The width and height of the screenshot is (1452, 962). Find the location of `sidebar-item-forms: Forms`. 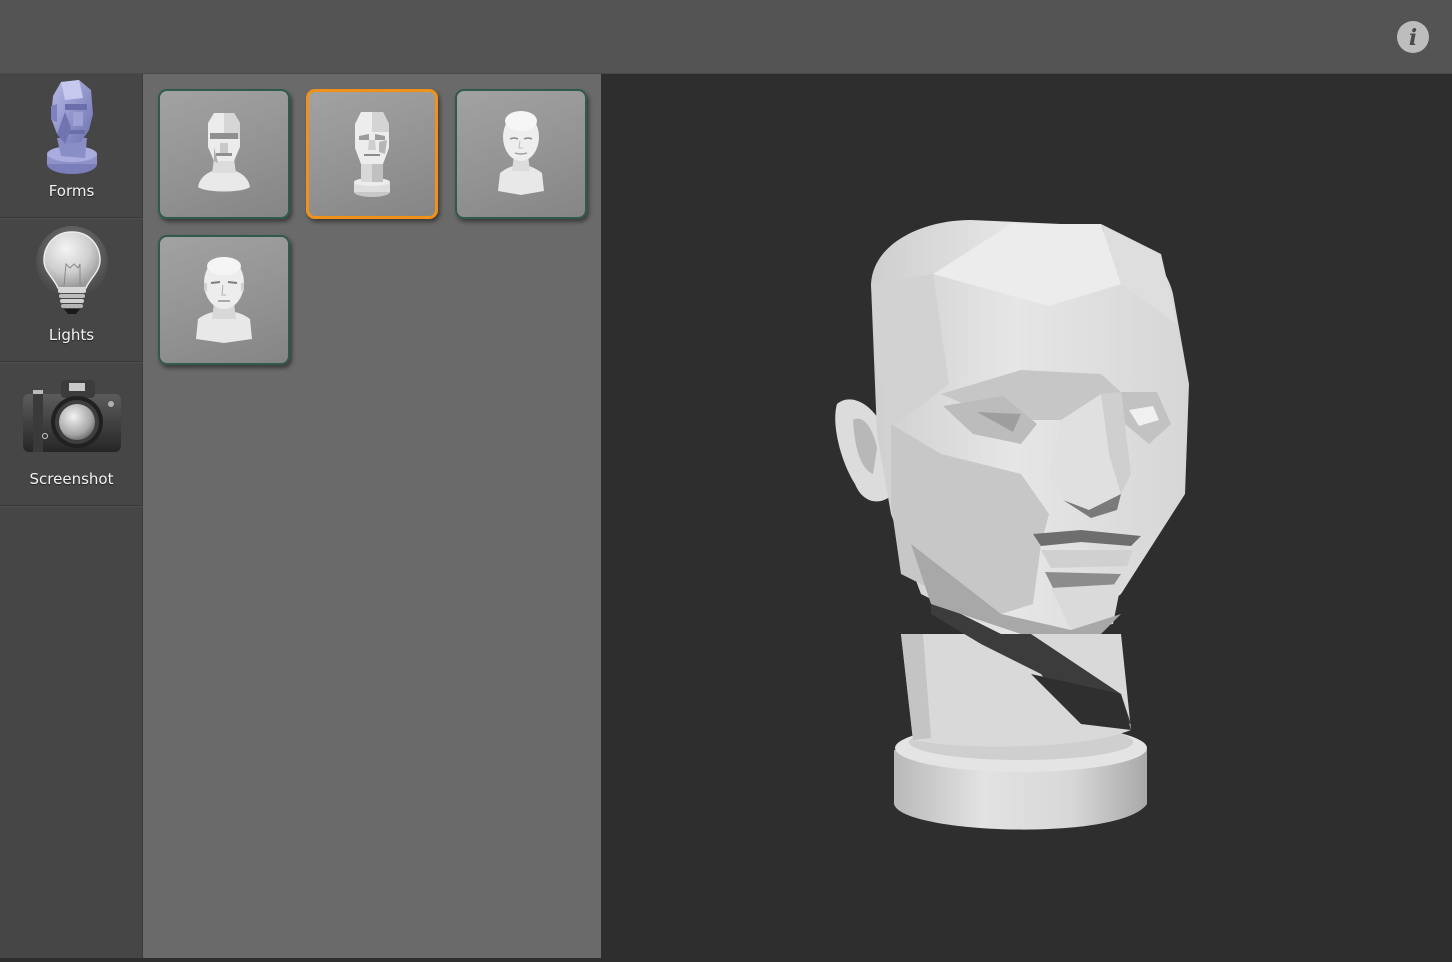

sidebar-item-forms: Forms is located at coordinates (71, 146).